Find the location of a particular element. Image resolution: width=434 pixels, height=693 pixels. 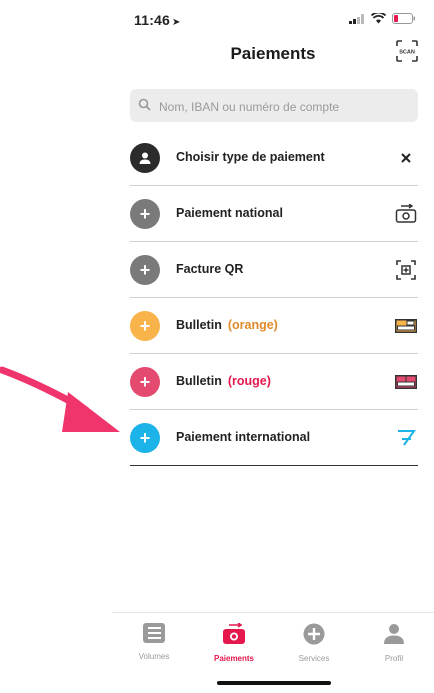

list-item-label: Facture QR is located at coordinates (210, 269).